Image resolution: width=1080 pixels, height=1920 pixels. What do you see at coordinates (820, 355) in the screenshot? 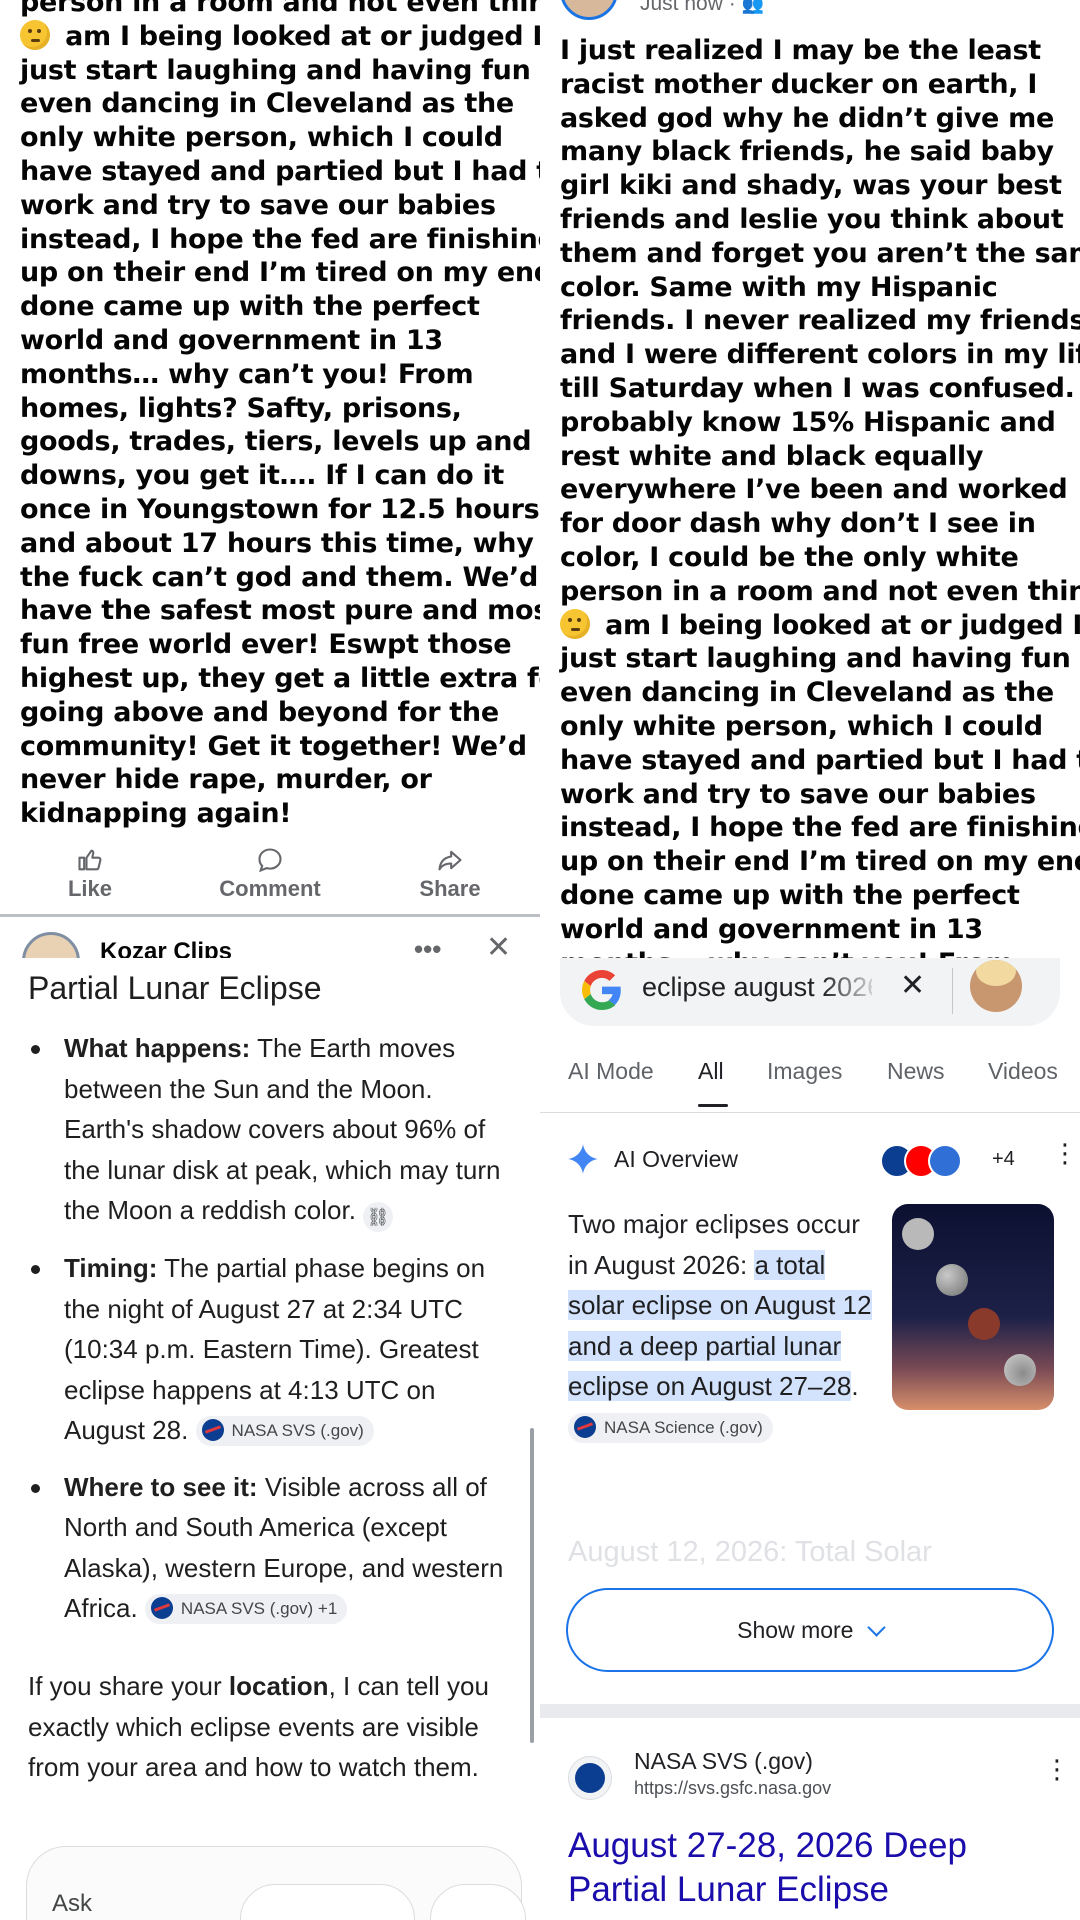
I see `post-line: and I were different colors in my life` at bounding box center [820, 355].